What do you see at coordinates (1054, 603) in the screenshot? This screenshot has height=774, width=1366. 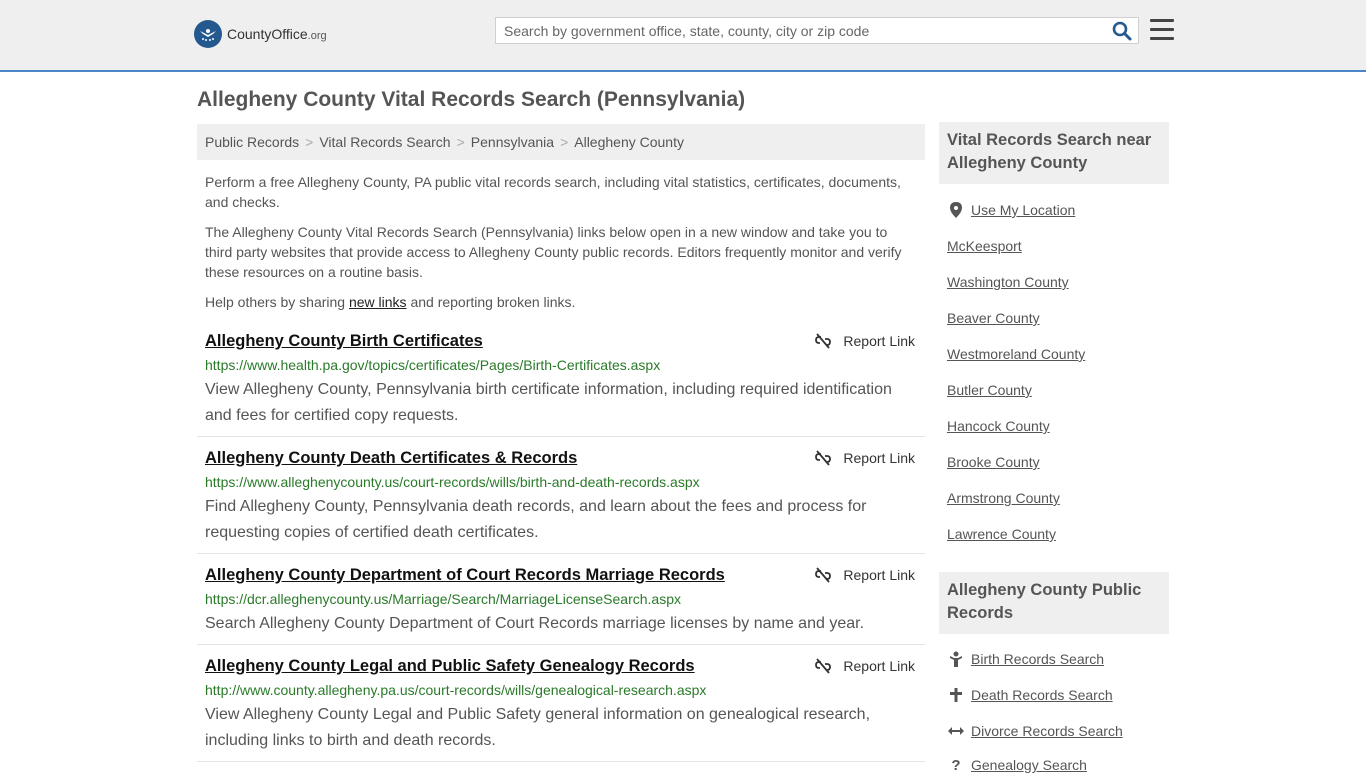 I see `public-records-heading: Allegheny County Public Records` at bounding box center [1054, 603].